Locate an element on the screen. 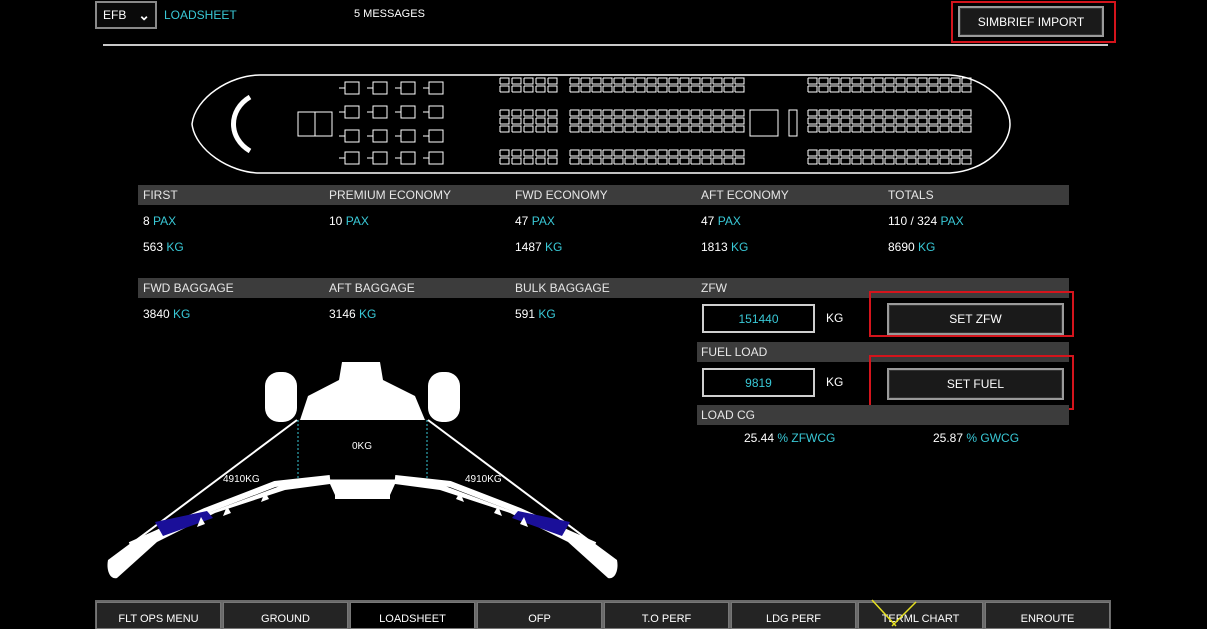 The width and height of the screenshot is (1207, 629). divider is located at coordinates (605, 45).